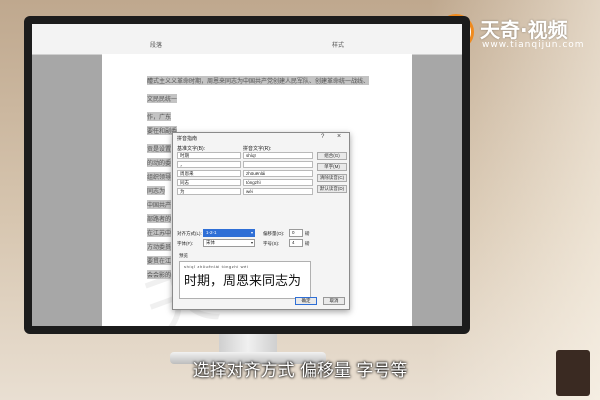  Describe the element at coordinates (159, 162) in the screenshot. I see `doc-line: 的动的委` at that location.